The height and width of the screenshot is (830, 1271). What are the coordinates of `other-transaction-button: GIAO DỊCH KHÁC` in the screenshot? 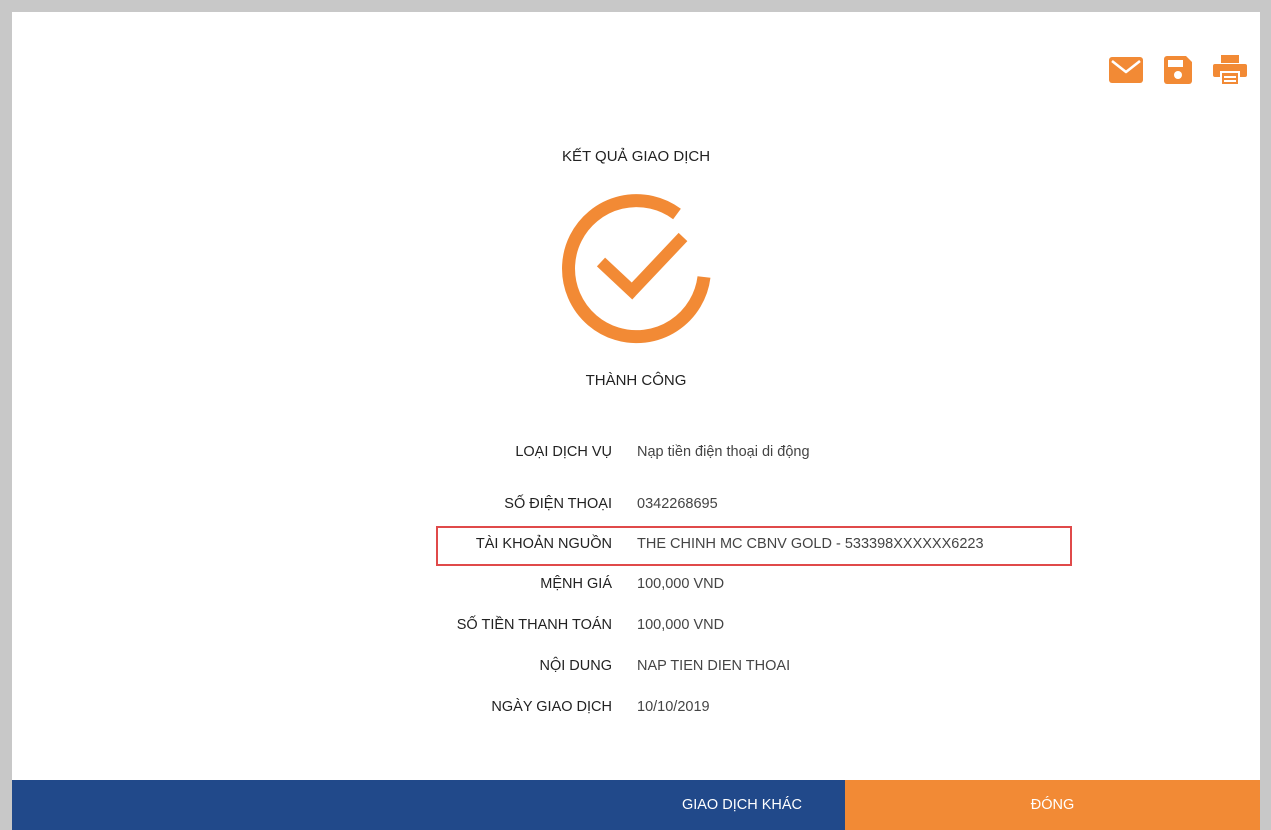 It's located at (428, 805).